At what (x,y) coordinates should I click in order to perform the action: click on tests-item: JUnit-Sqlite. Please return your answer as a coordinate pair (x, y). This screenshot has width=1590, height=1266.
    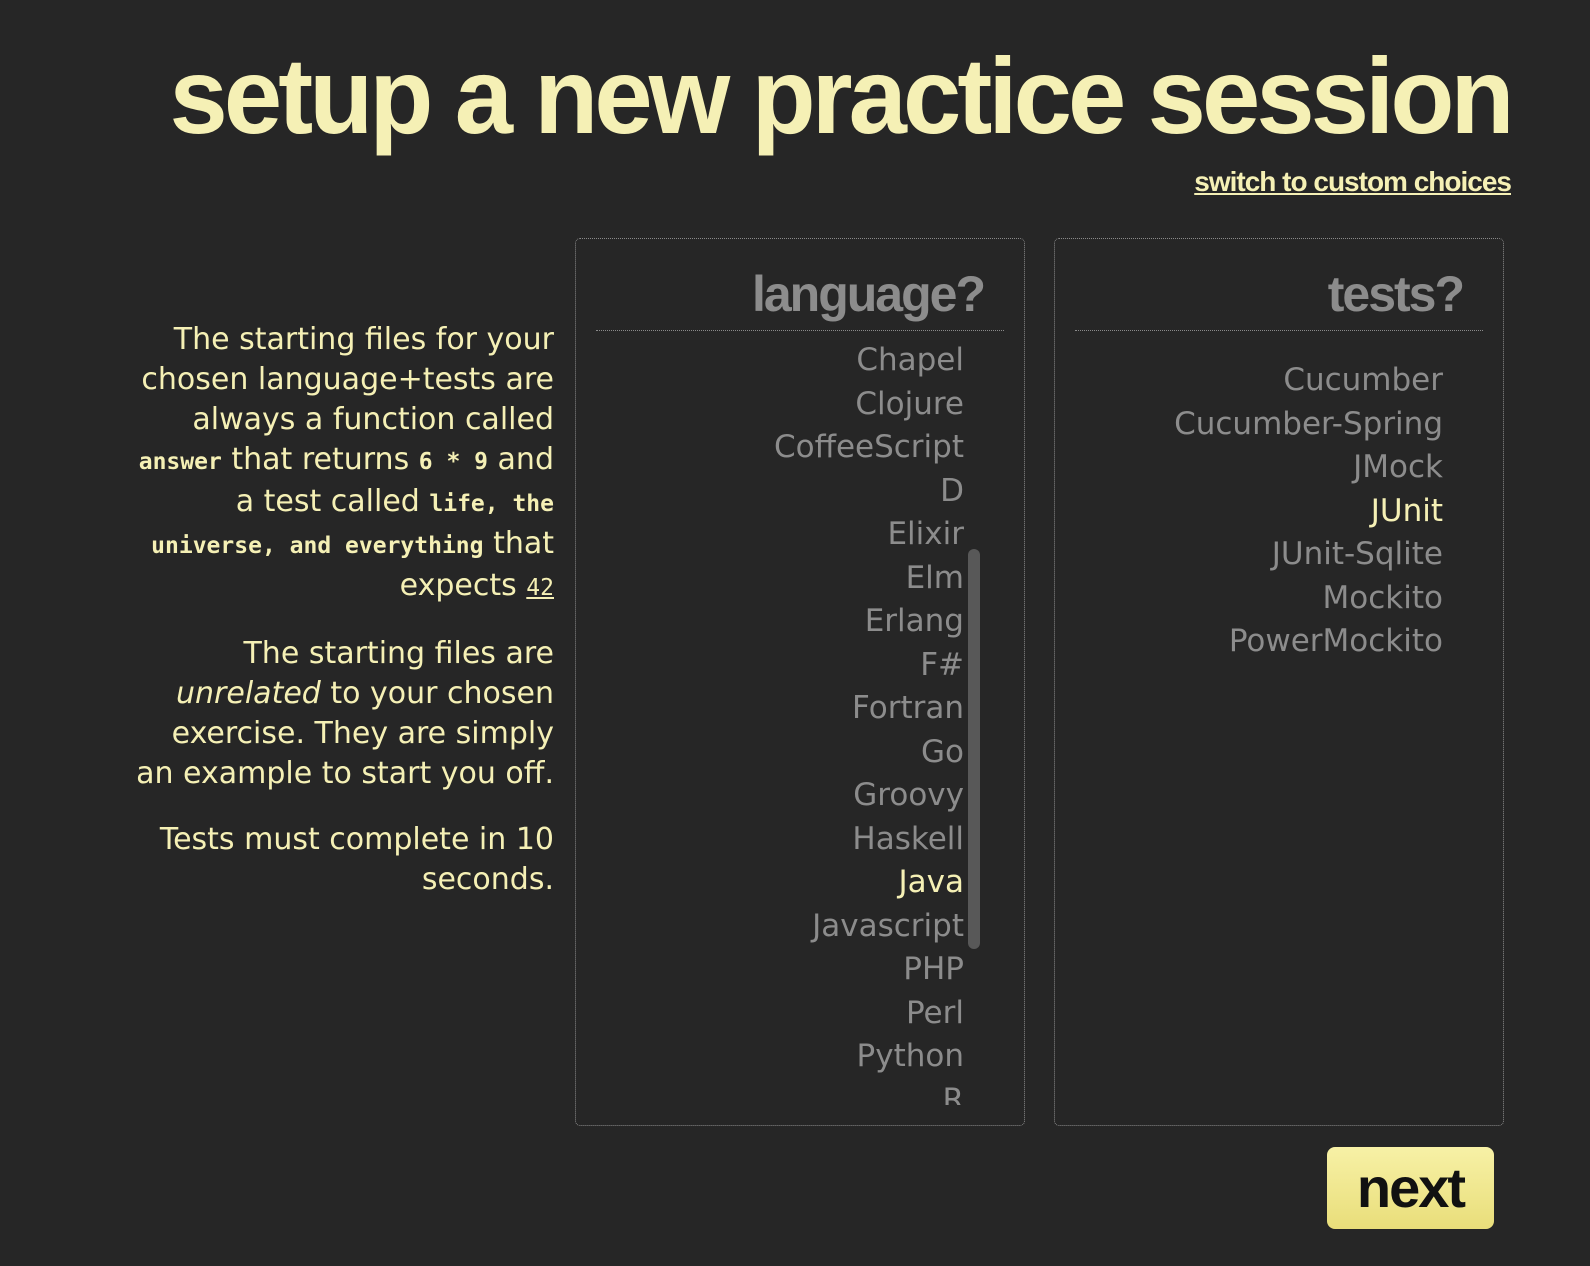
    Looking at the image, I should click on (1263, 555).